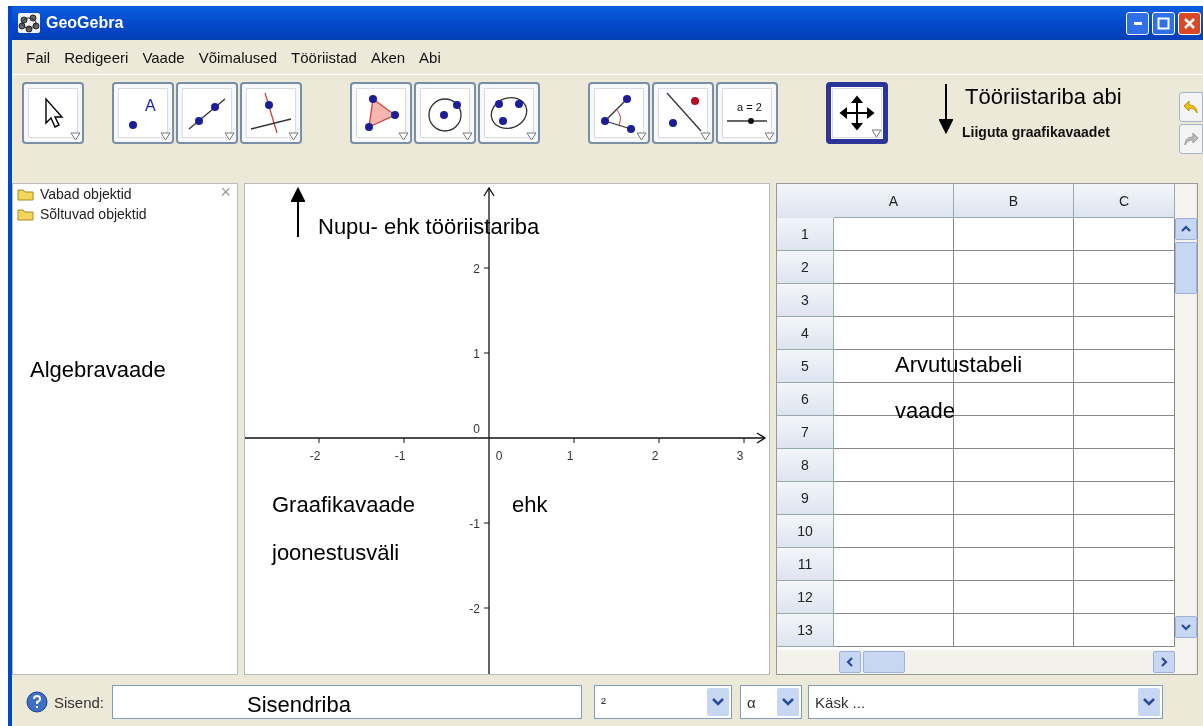 This screenshot has width=1203, height=726. What do you see at coordinates (805, 300) in the screenshot?
I see `row-header: 3` at bounding box center [805, 300].